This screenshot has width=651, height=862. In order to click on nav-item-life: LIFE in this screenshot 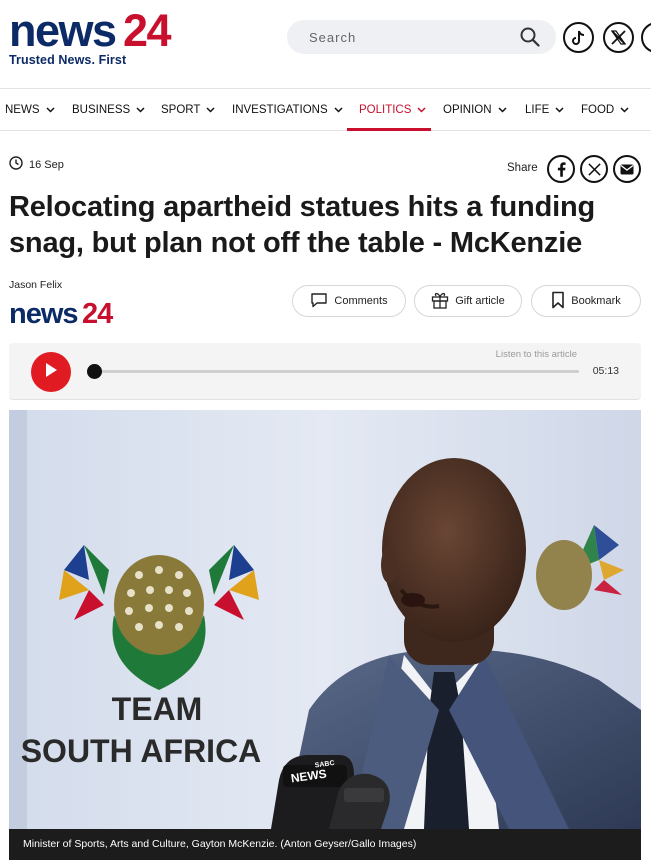, I will do `click(544, 110)`.